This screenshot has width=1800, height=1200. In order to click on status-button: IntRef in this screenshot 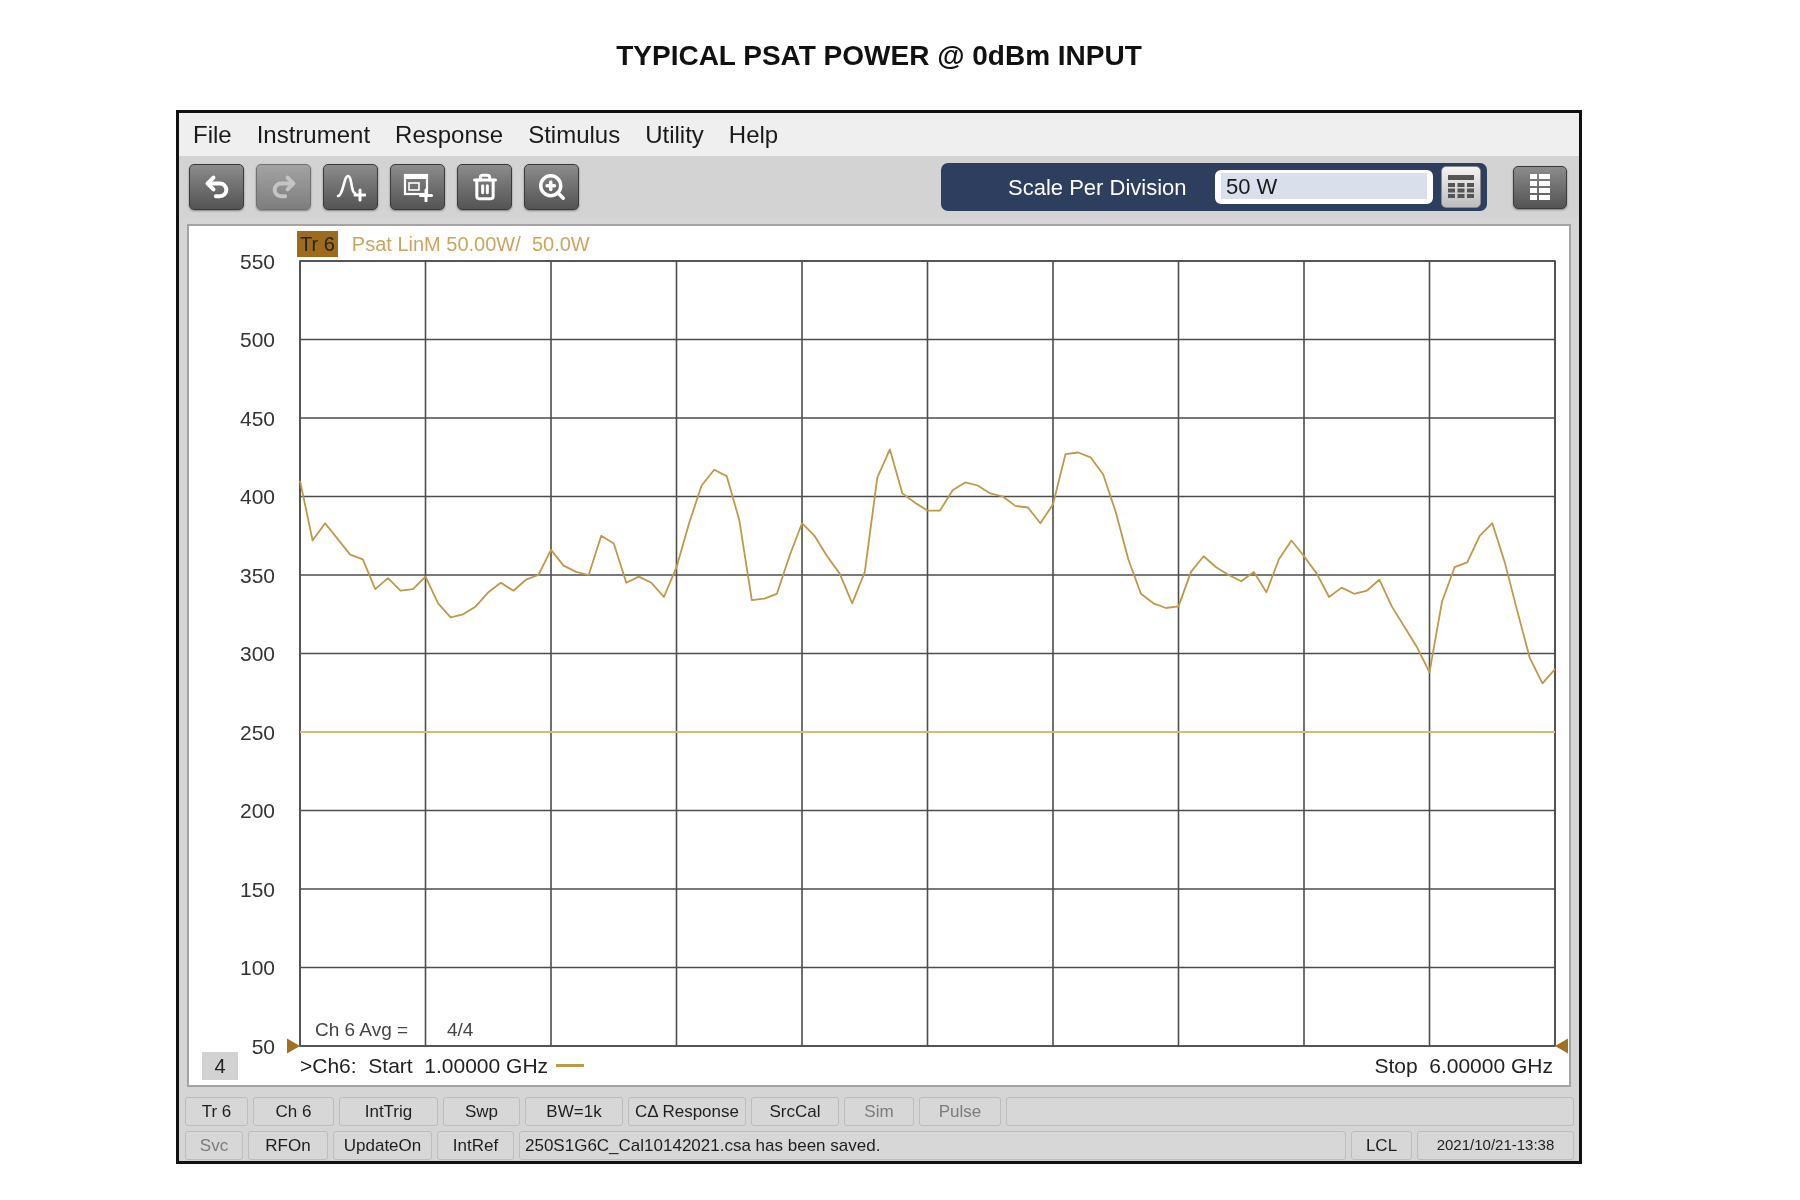, I will do `click(475, 1145)`.